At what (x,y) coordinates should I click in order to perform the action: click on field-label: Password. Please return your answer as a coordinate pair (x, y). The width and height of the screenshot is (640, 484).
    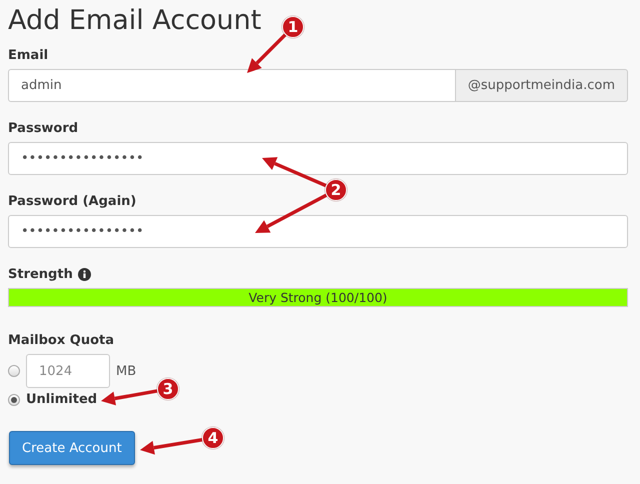
    Looking at the image, I should click on (43, 128).